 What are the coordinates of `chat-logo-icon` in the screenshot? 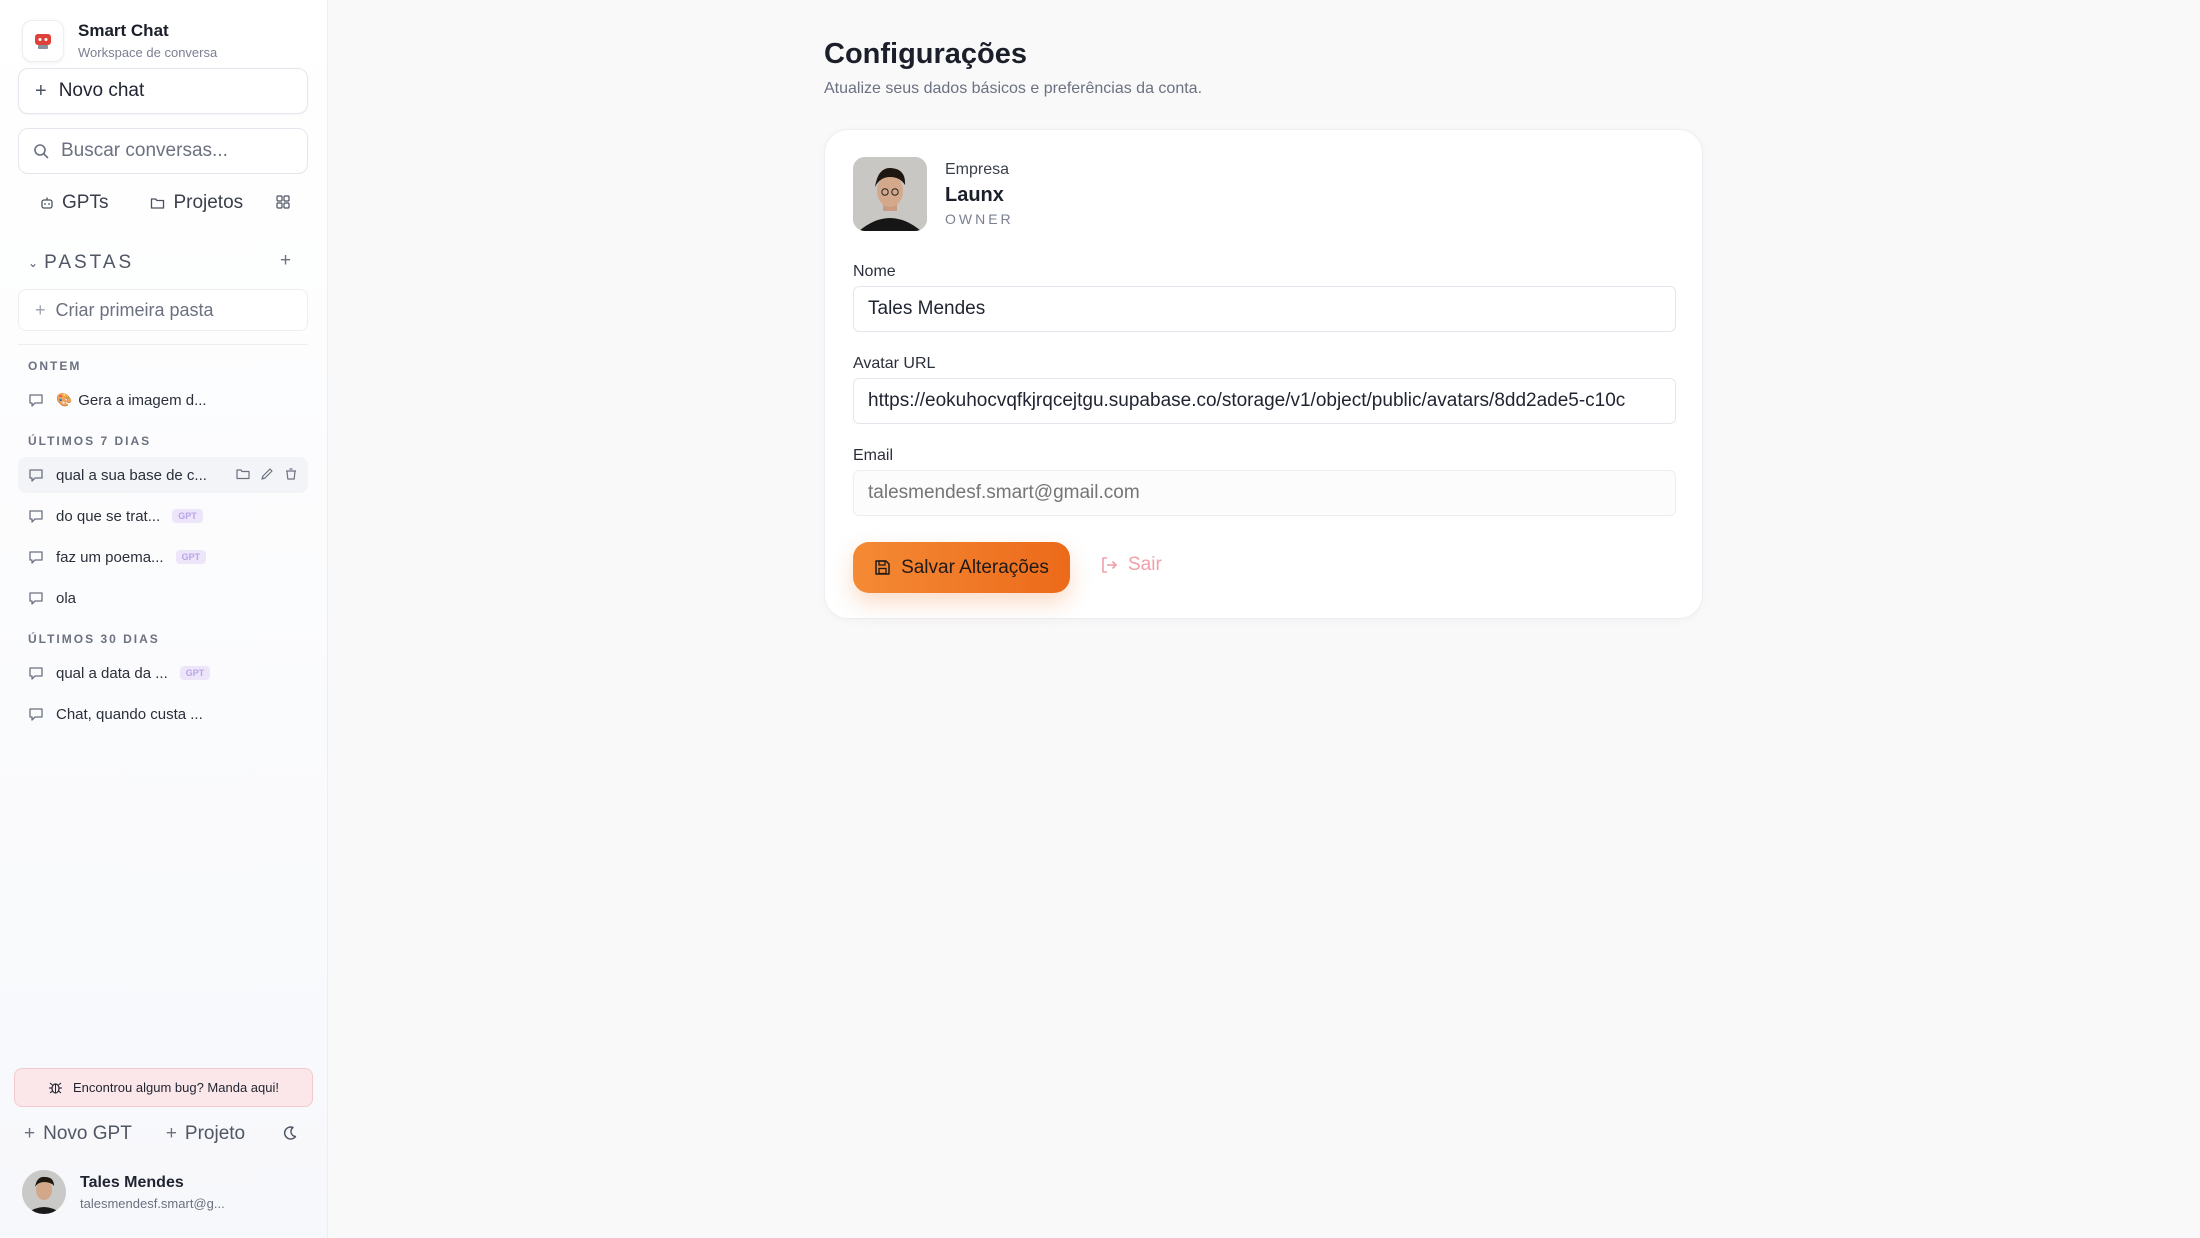 It's located at (43, 41).